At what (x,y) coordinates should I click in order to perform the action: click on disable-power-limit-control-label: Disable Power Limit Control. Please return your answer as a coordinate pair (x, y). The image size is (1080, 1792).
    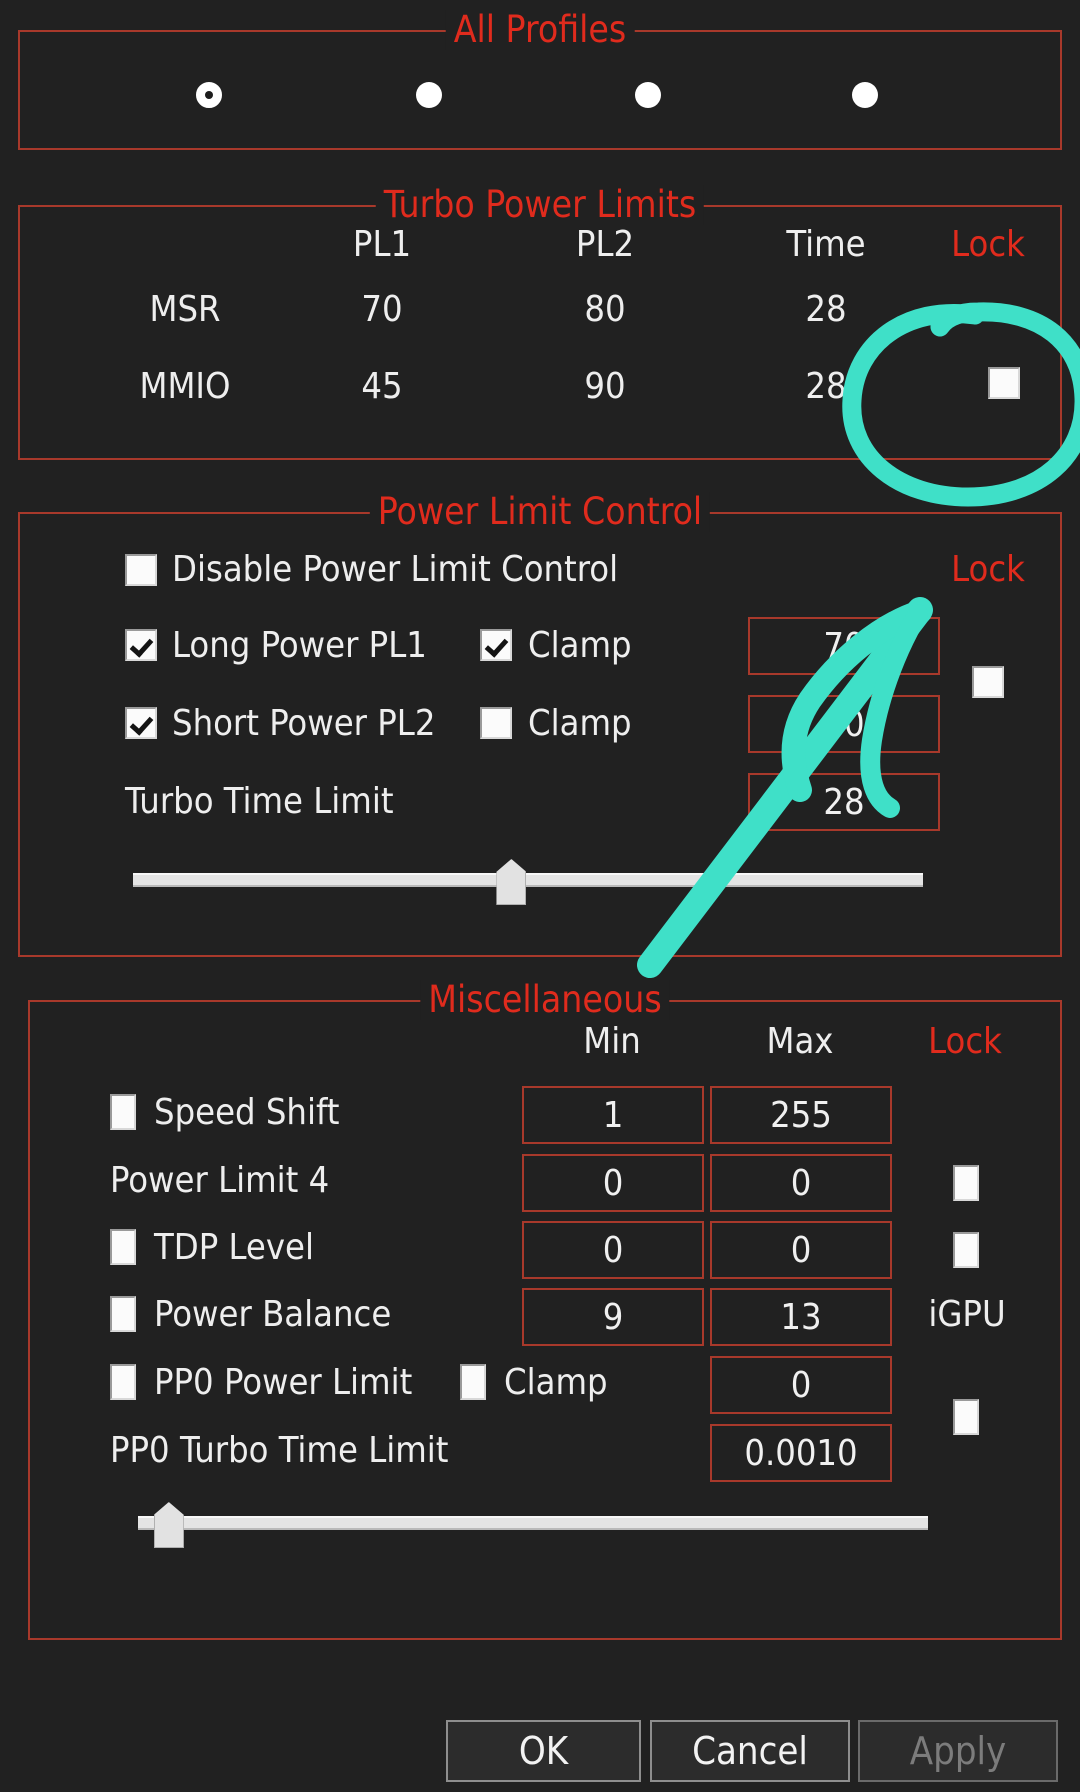
    Looking at the image, I should click on (395, 569).